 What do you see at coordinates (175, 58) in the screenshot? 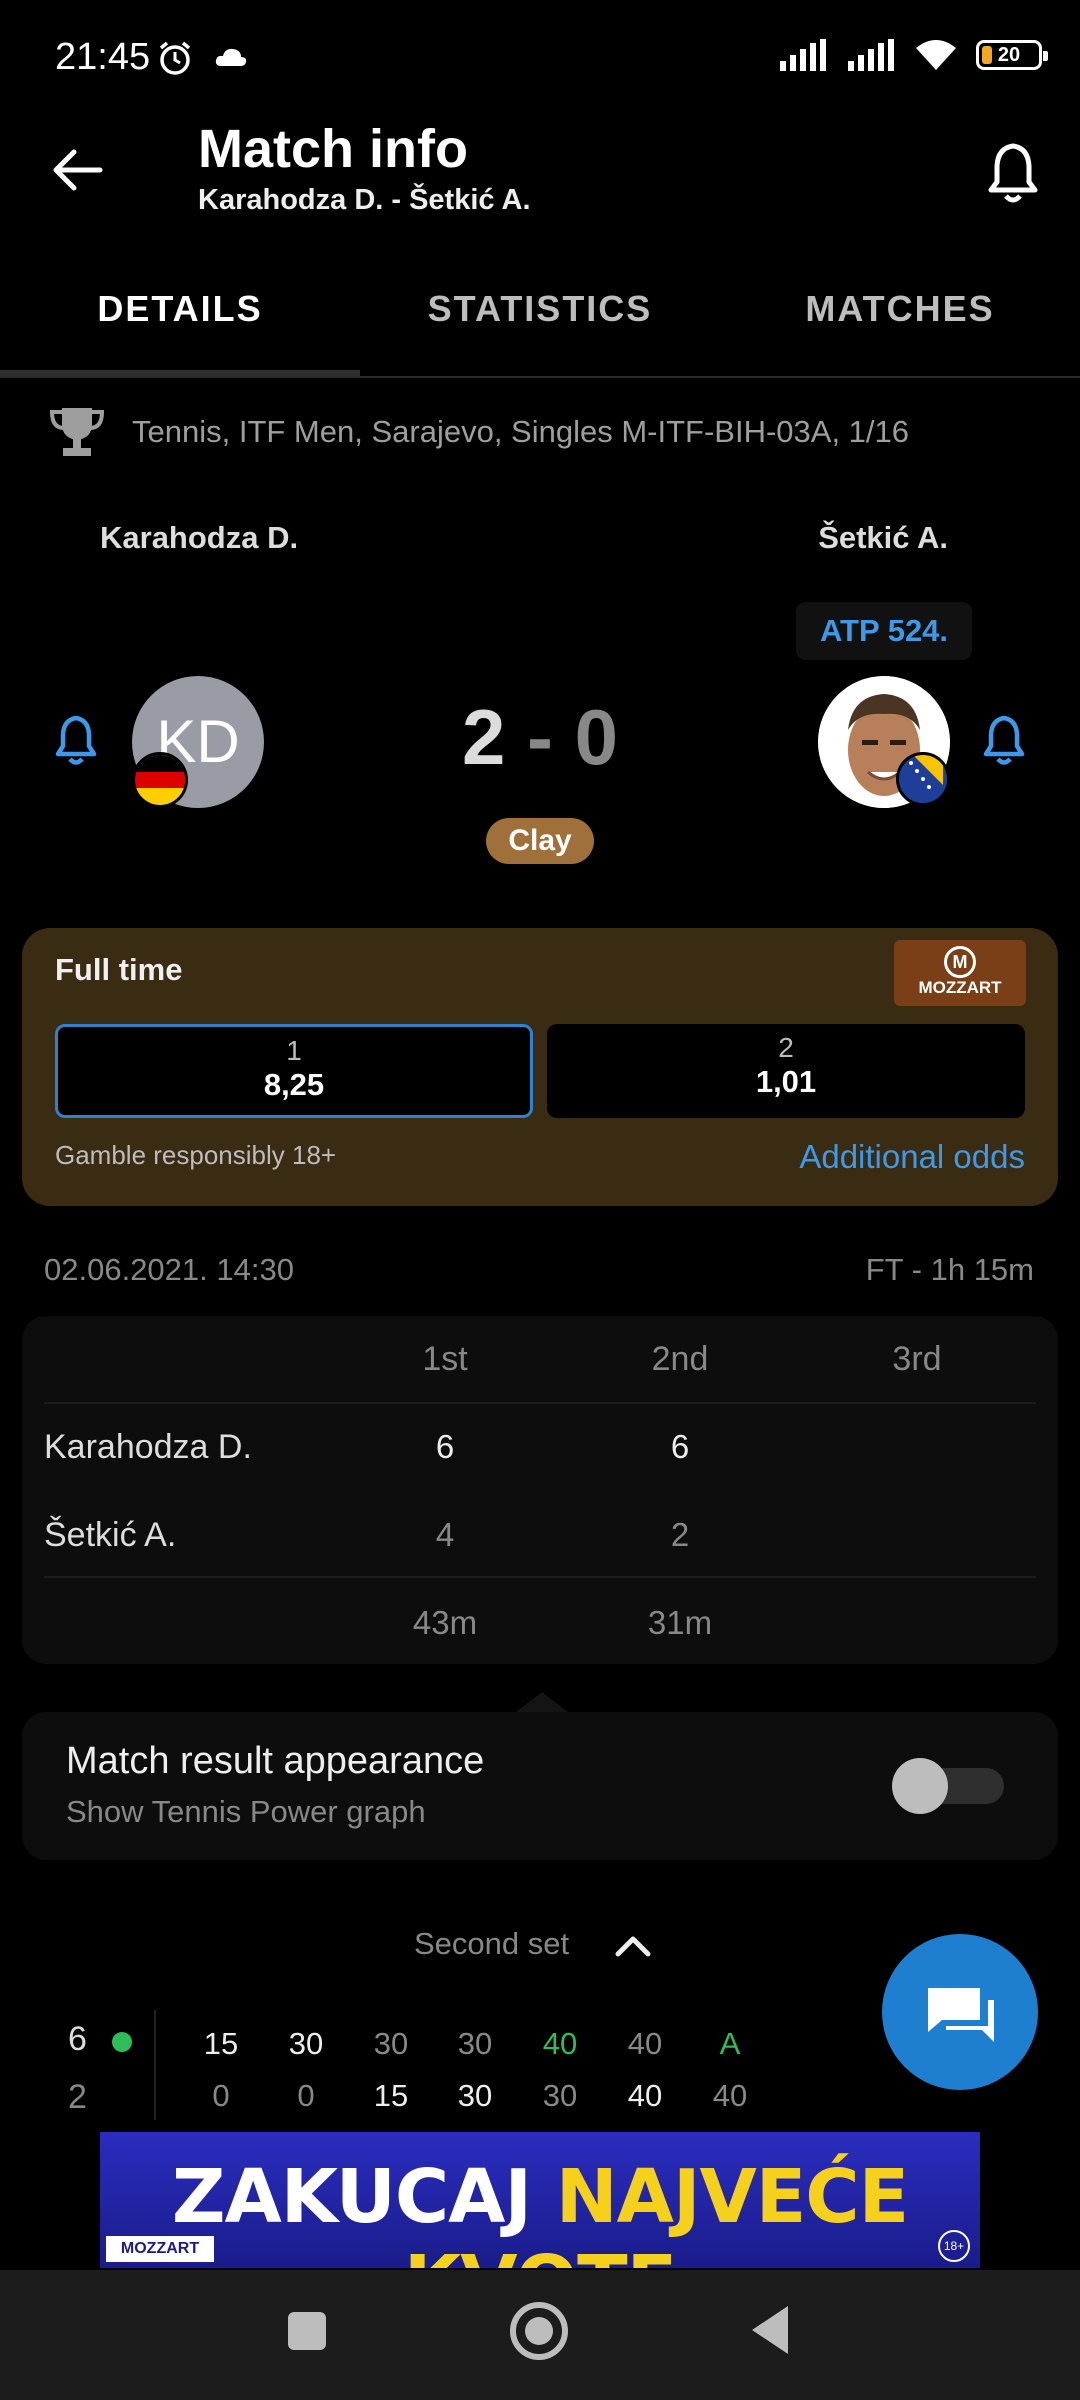
I see `alarm-icon` at bounding box center [175, 58].